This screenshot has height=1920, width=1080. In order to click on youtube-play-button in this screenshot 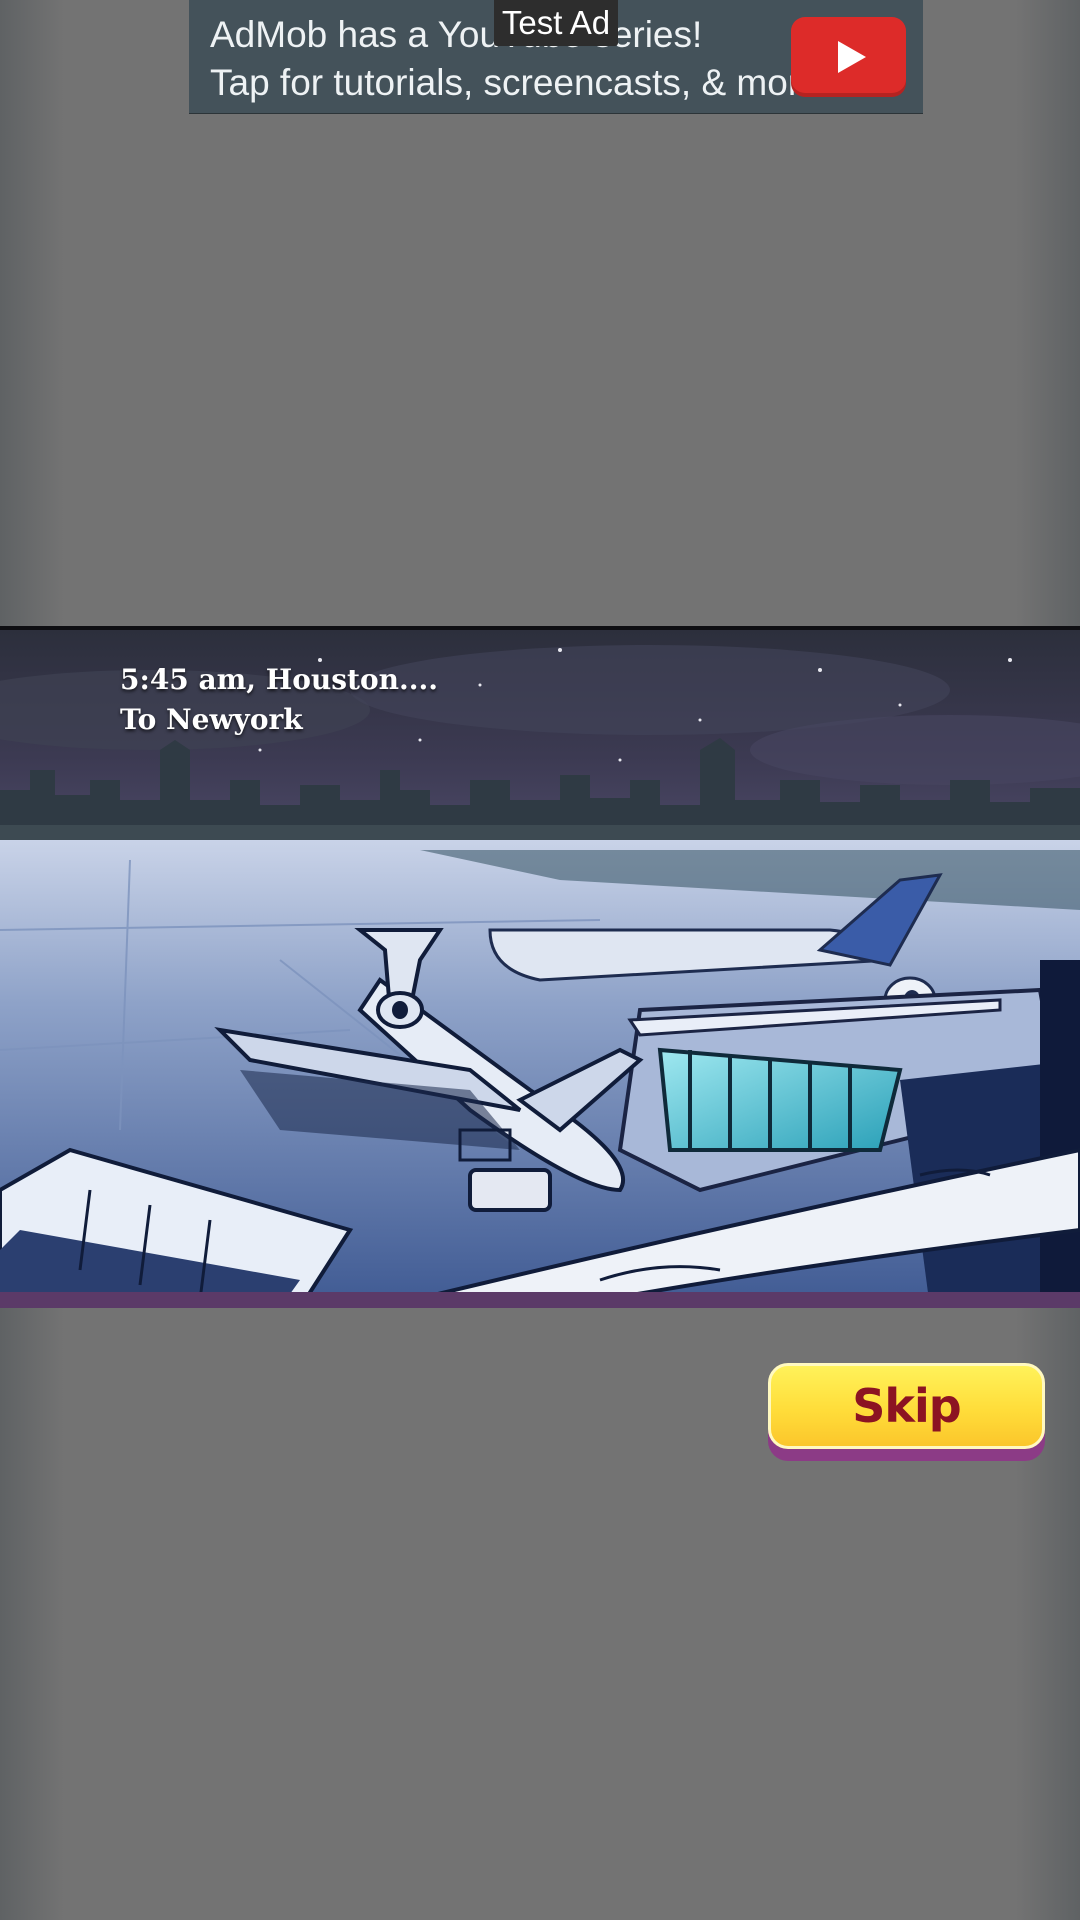, I will do `click(848, 57)`.